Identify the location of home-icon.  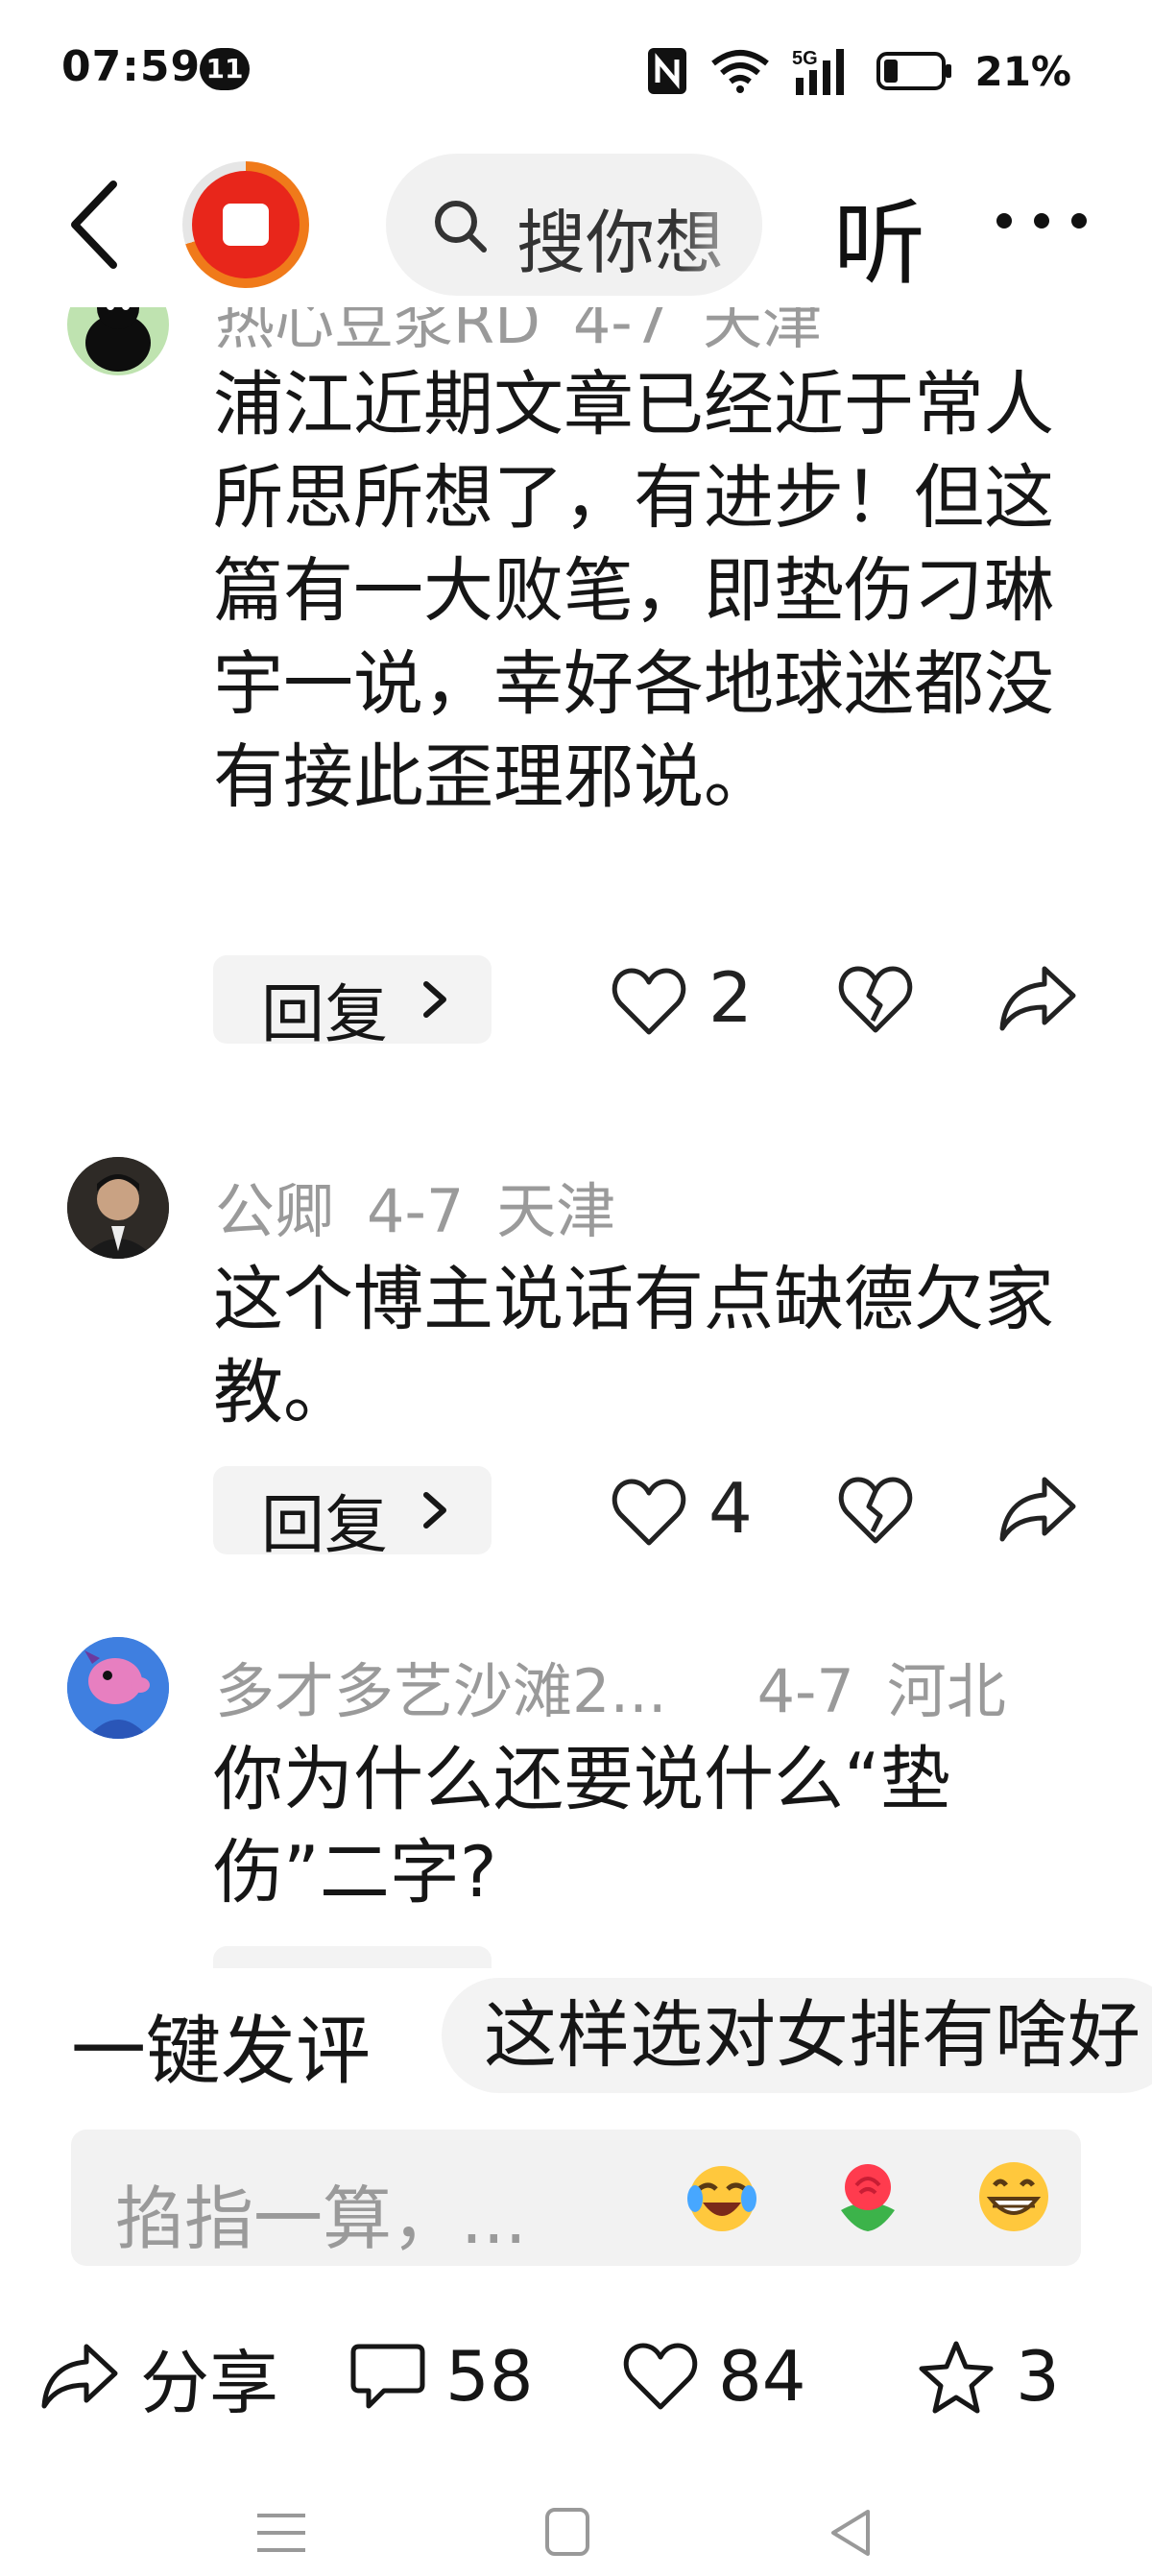
(567, 2533).